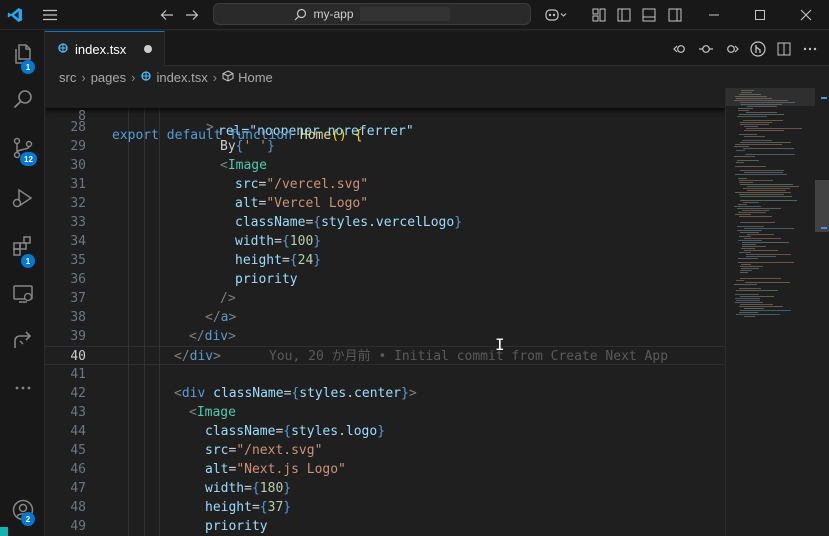 The width and height of the screenshot is (829, 536). What do you see at coordinates (192, 15) in the screenshot?
I see `forward-arrow-icon` at bounding box center [192, 15].